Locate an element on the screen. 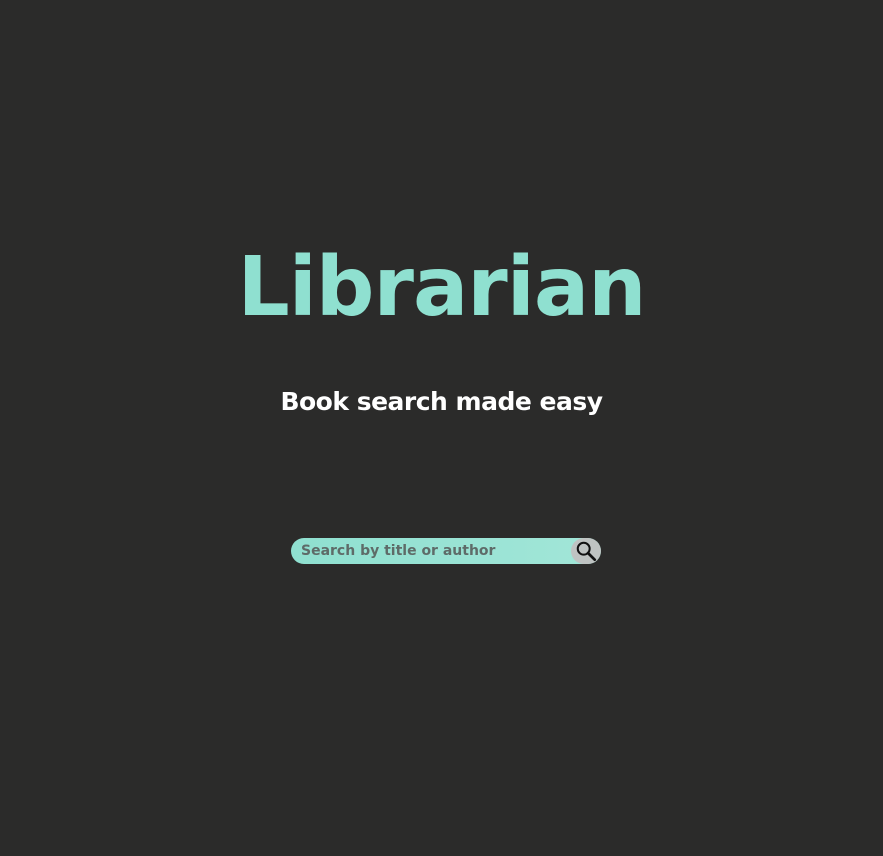  search-bar is located at coordinates (446, 551).